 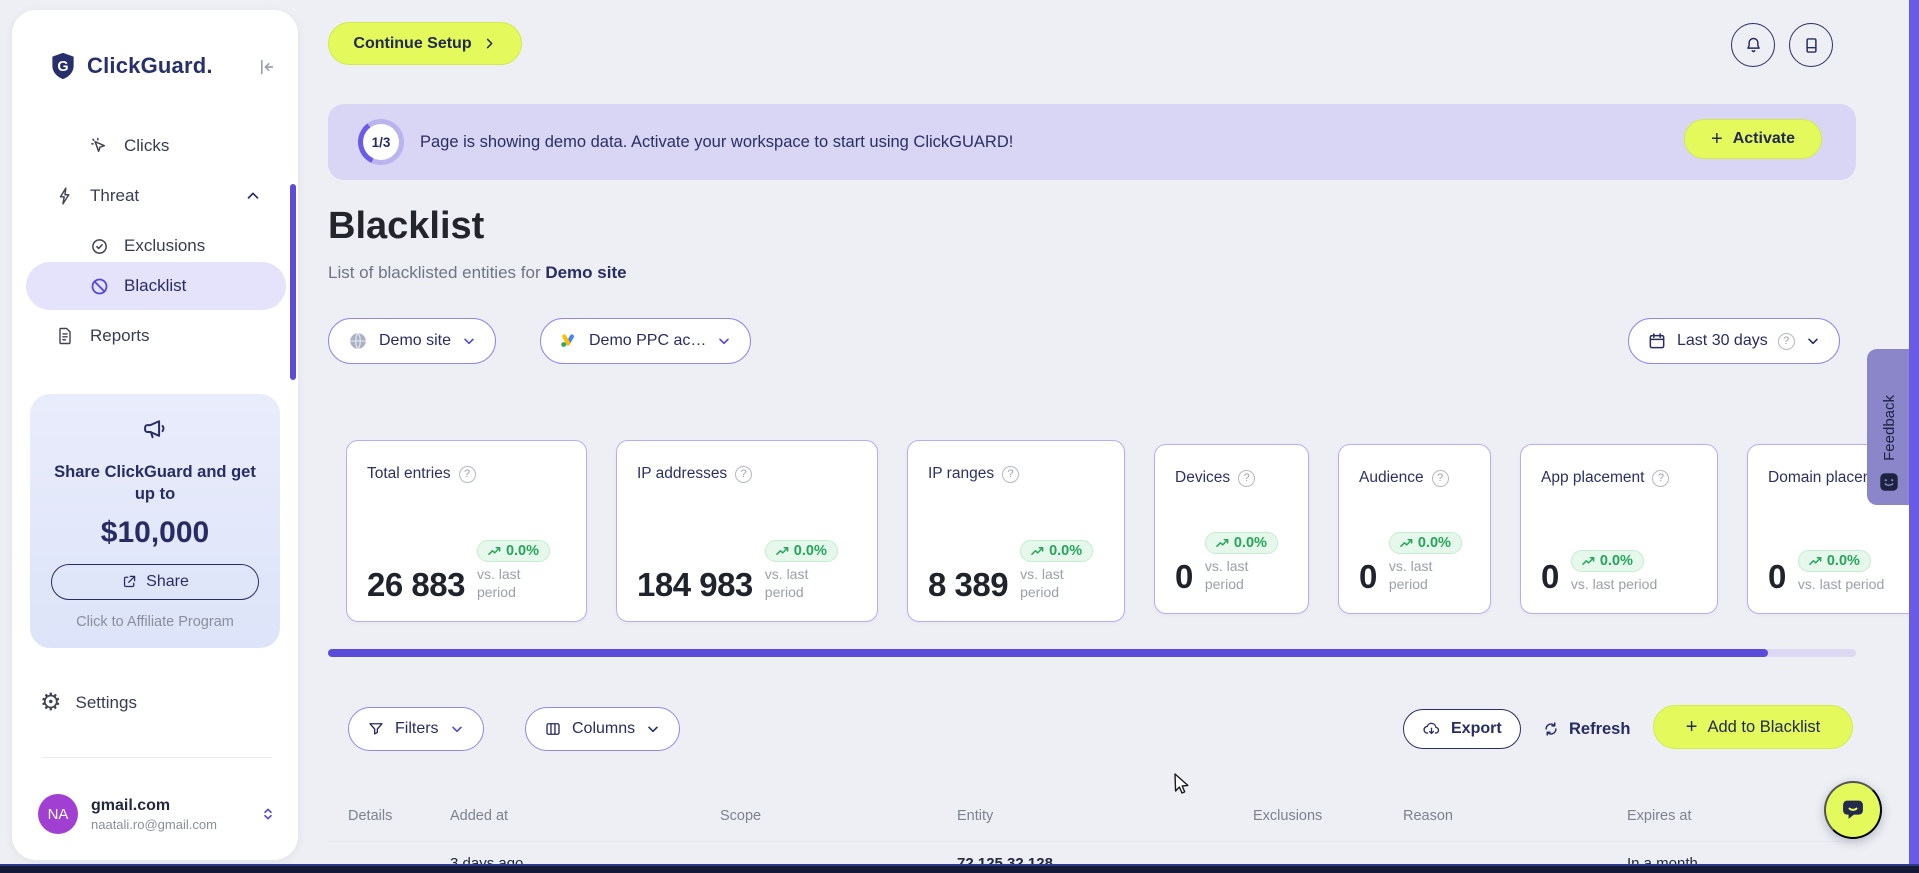 What do you see at coordinates (157, 757) in the screenshot?
I see `sidebar-divider` at bounding box center [157, 757].